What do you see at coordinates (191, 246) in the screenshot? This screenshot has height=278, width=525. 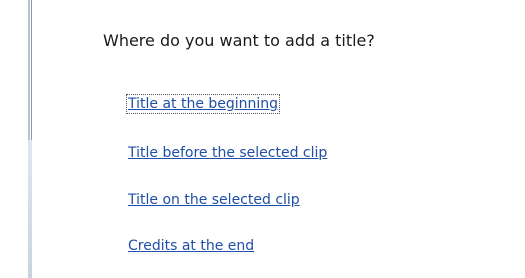 I see `credits-at-end-link: Credits at the end` at bounding box center [191, 246].